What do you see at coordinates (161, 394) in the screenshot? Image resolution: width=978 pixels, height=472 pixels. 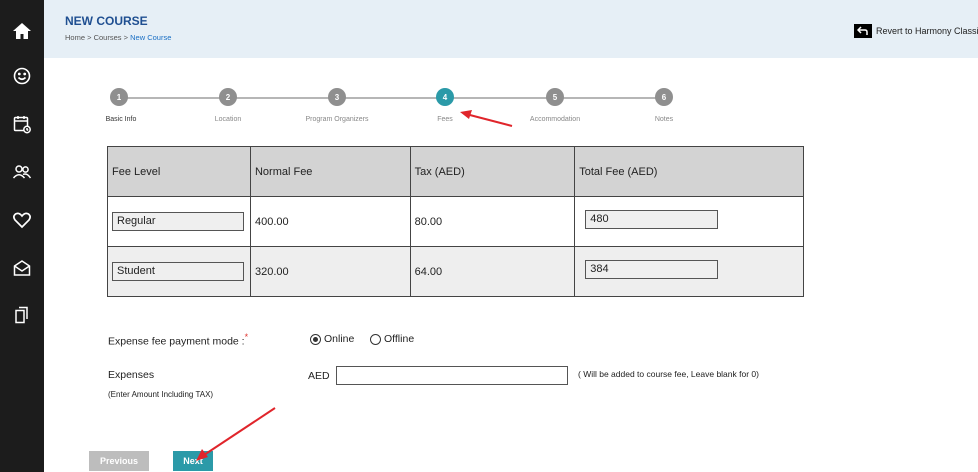 I see `expenses-hint: (Enter Amount Including TAX)` at bounding box center [161, 394].